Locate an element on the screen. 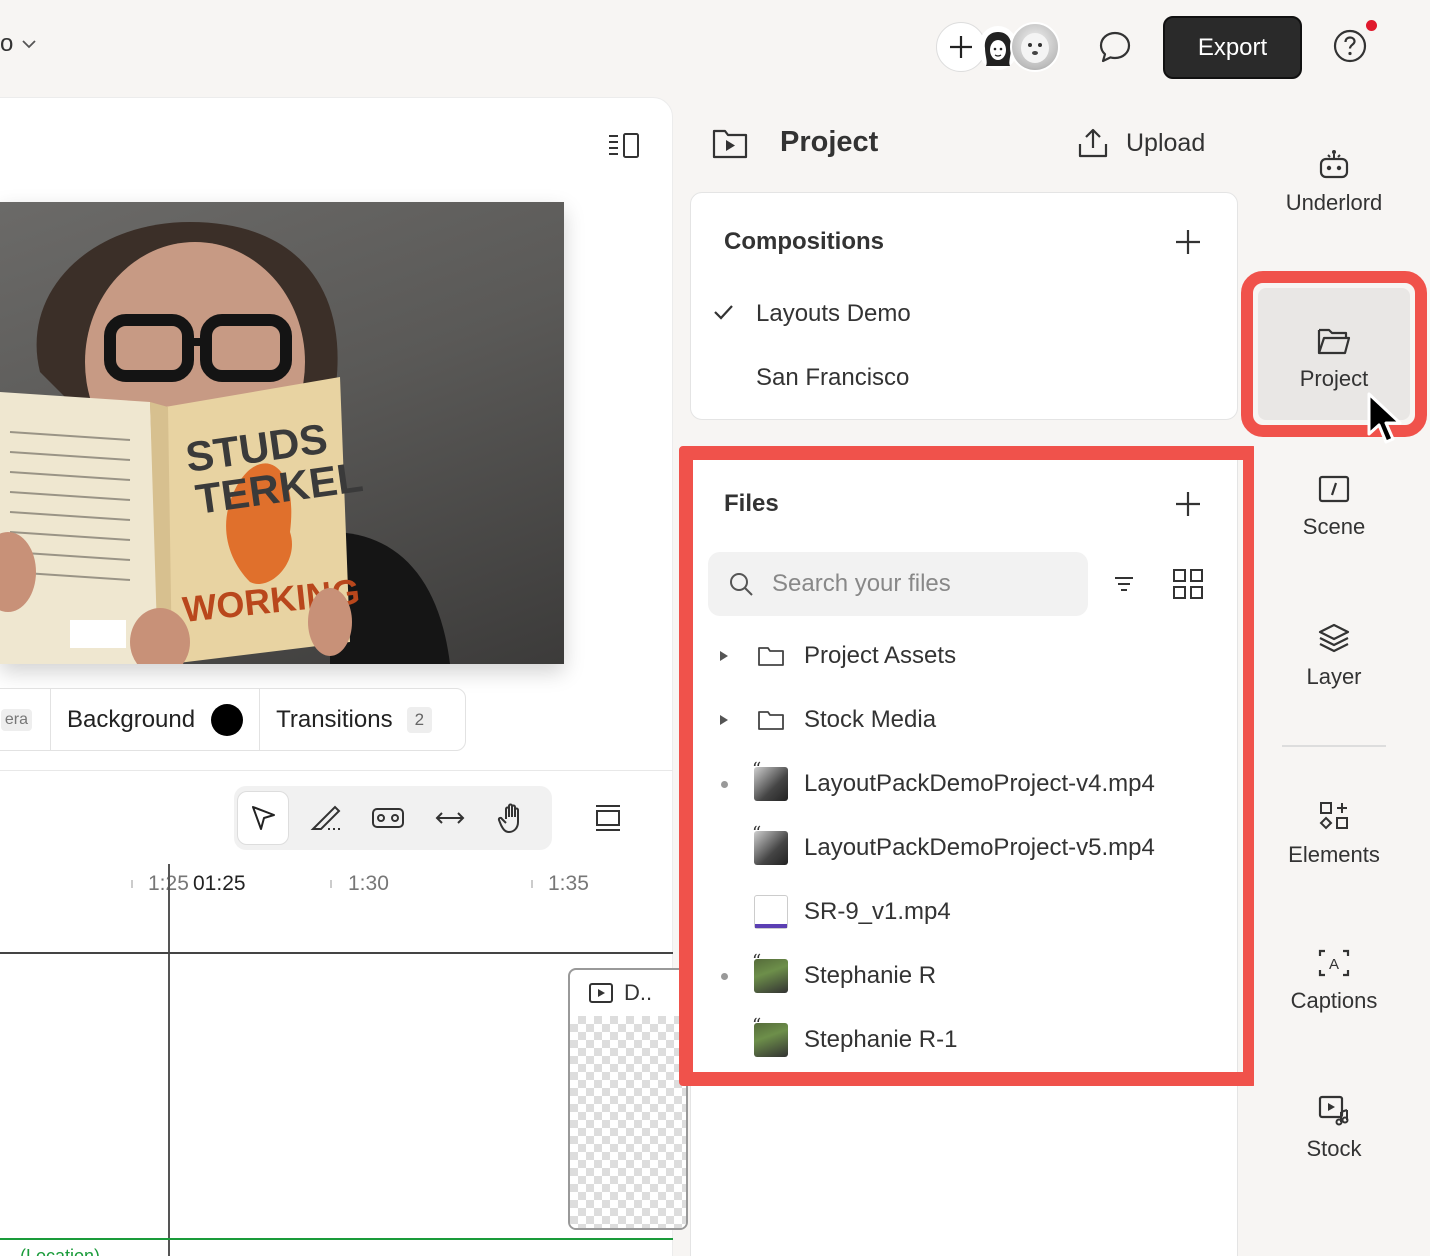 The height and width of the screenshot is (1256, 1430). avatar-dog is located at coordinates (1035, 47).